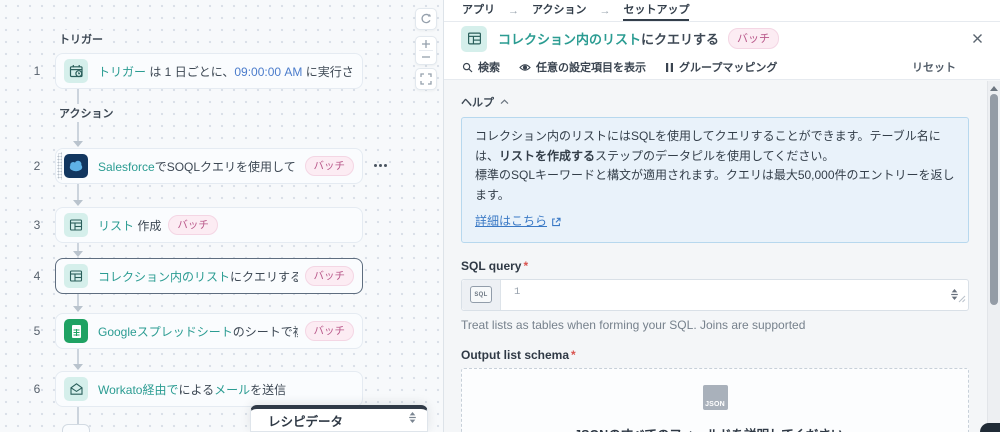 This screenshot has width=1000, height=432. I want to click on config-toolbar: 検索 任意の設定項目を表示 グループマッピング リセット, so click(722, 67).